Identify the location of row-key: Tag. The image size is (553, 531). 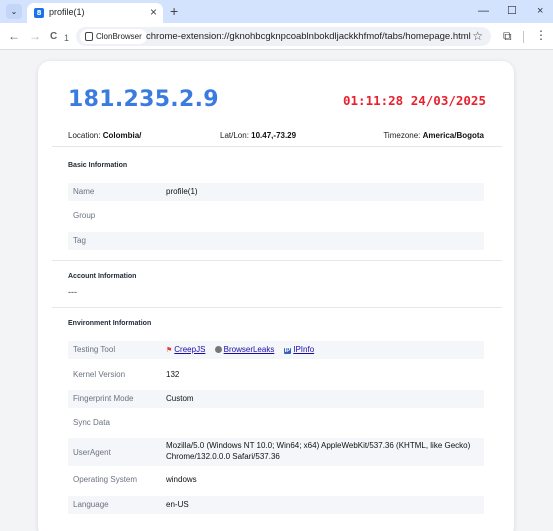
(79, 240).